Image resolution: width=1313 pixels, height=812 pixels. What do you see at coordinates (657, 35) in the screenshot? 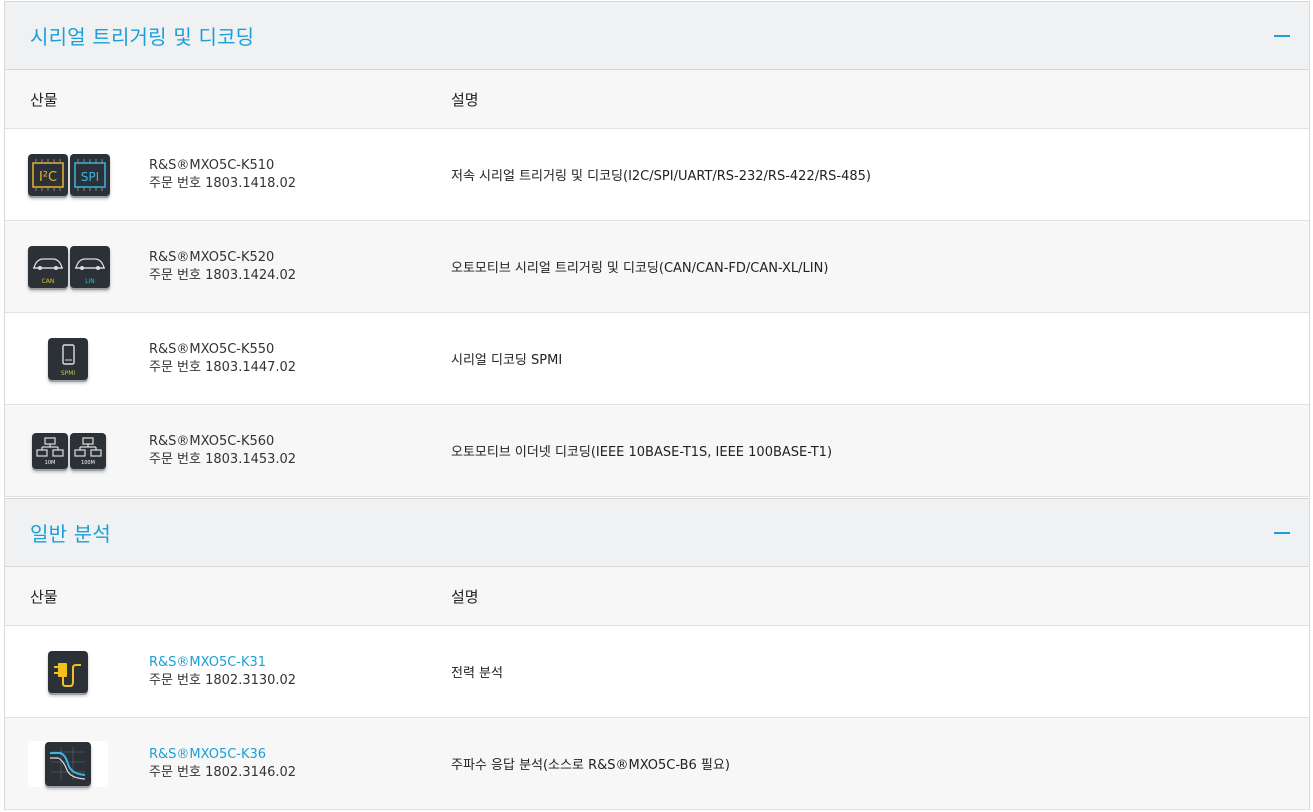
I see `section-header: 시리얼 트리거링 및 디코딩` at bounding box center [657, 35].